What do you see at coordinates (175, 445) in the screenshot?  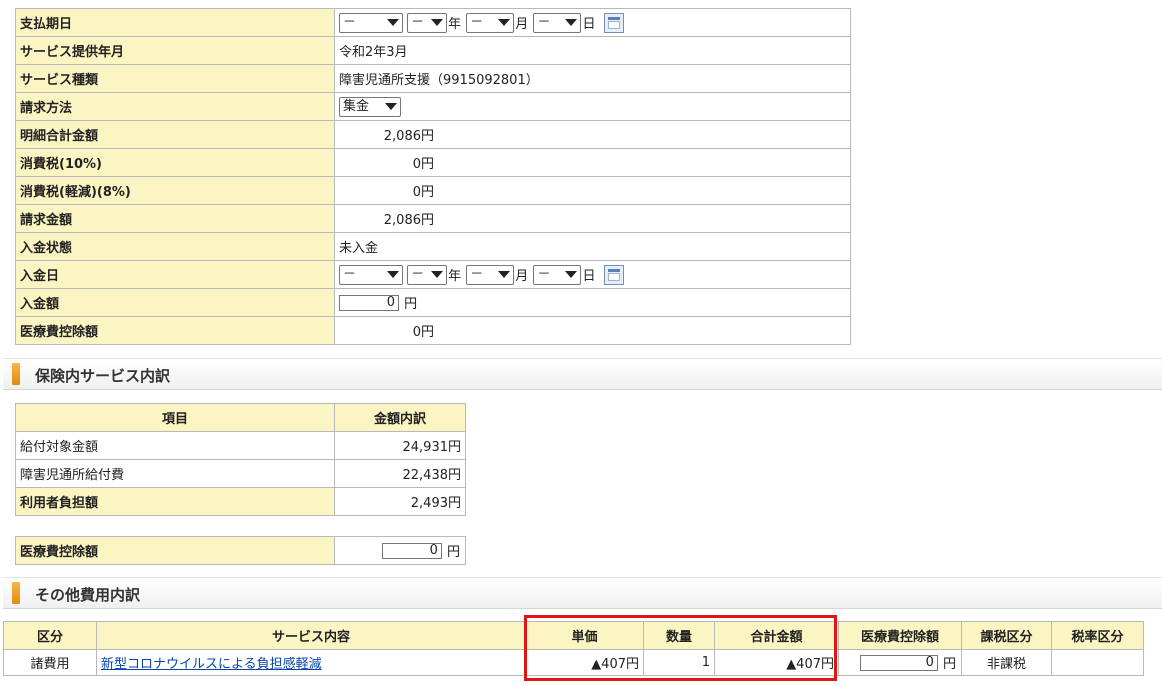 I see `insurance-item: 給付対象金額` at bounding box center [175, 445].